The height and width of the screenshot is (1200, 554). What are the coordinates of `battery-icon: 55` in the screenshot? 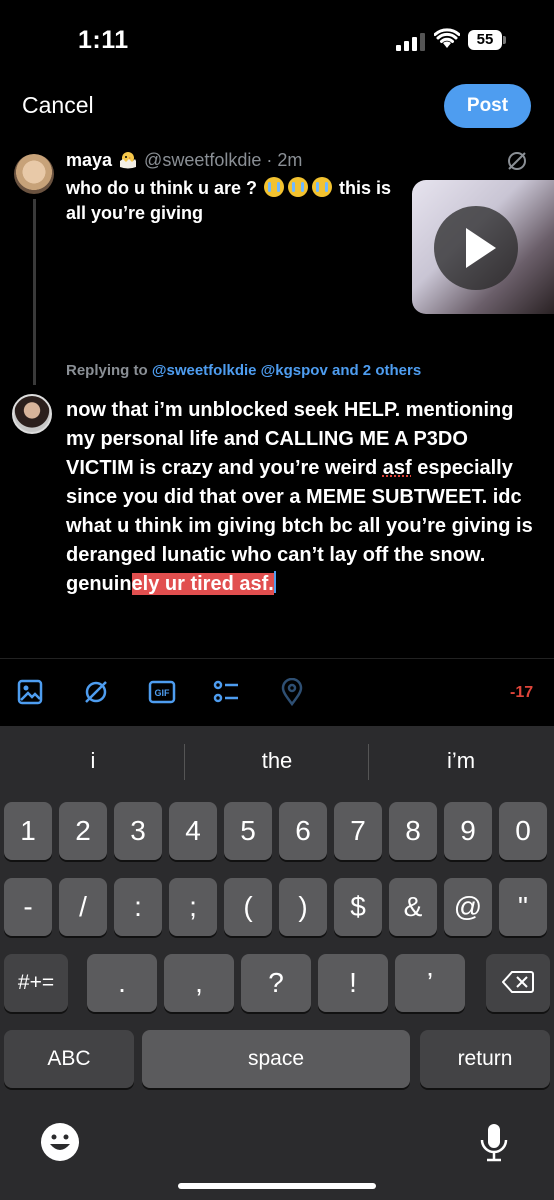 It's located at (487, 41).